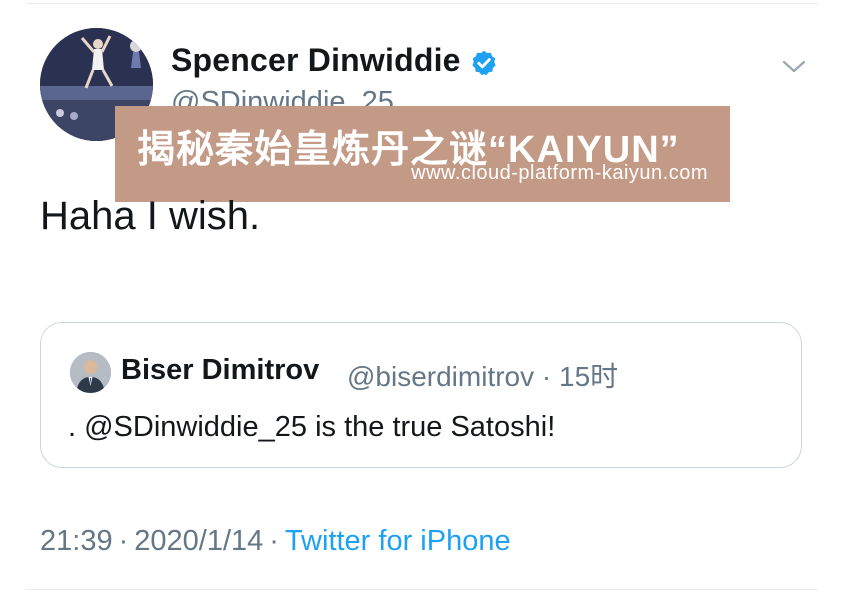  What do you see at coordinates (150, 216) in the screenshot?
I see `tweet-text: Haha I wish.` at bounding box center [150, 216].